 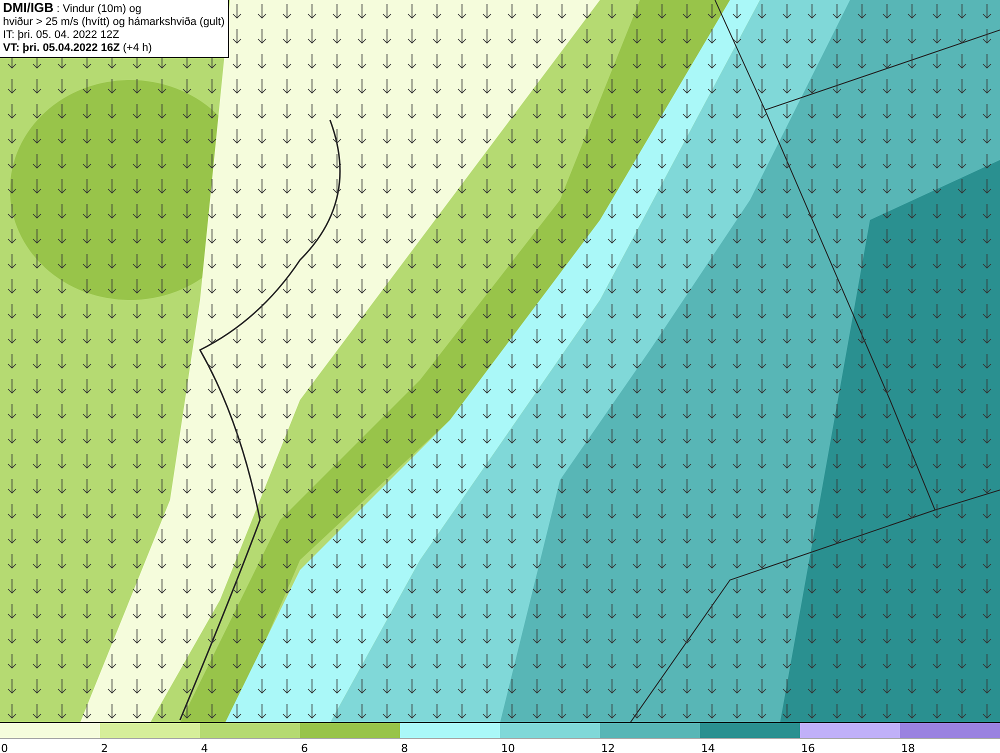 I want to click on legend-tick-label: 18, so click(x=907, y=747).